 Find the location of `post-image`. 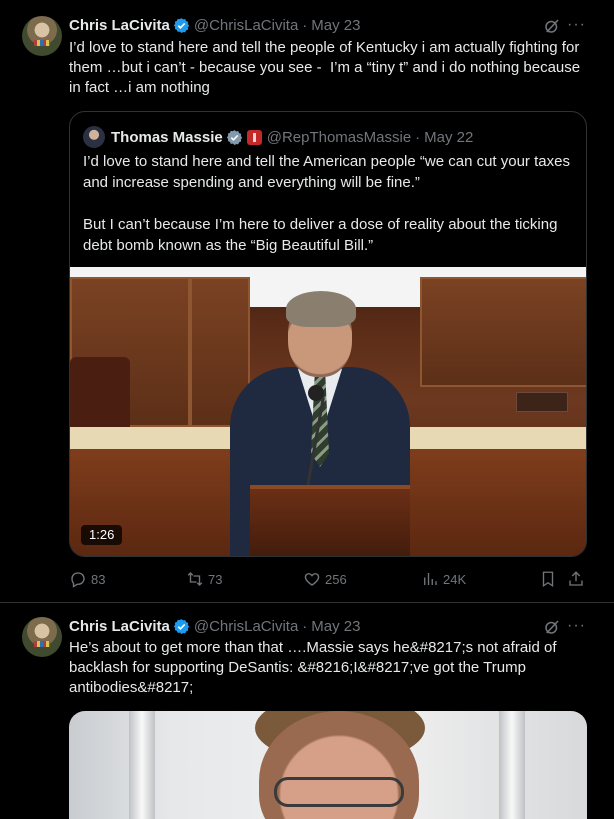

post-image is located at coordinates (328, 765).